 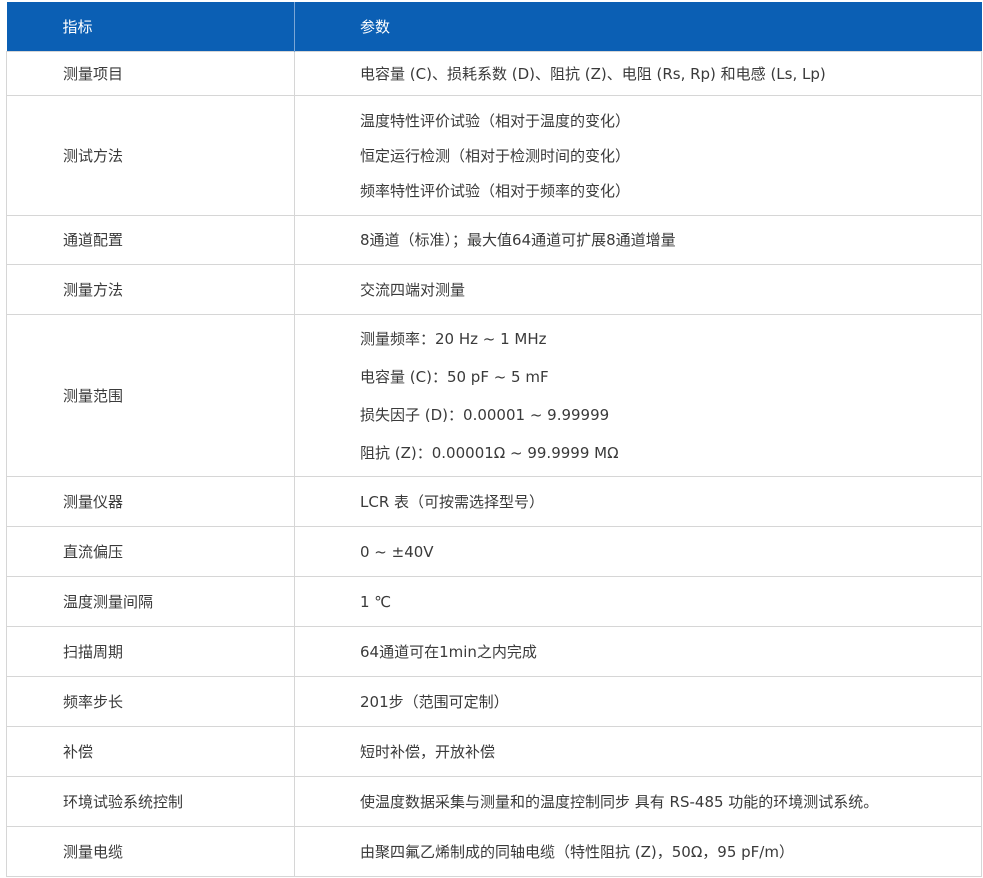 What do you see at coordinates (638, 551) in the screenshot?
I see `row-value: 0 ~ ±40V` at bounding box center [638, 551].